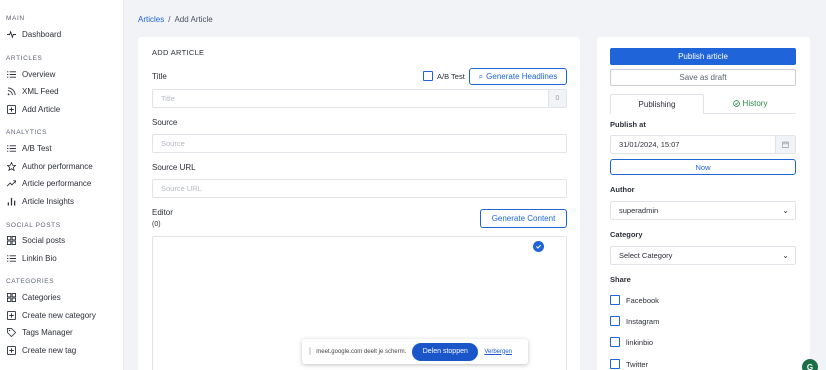 The width and height of the screenshot is (826, 370). I want to click on breadcrumb-articles-link: Articles, so click(151, 19).